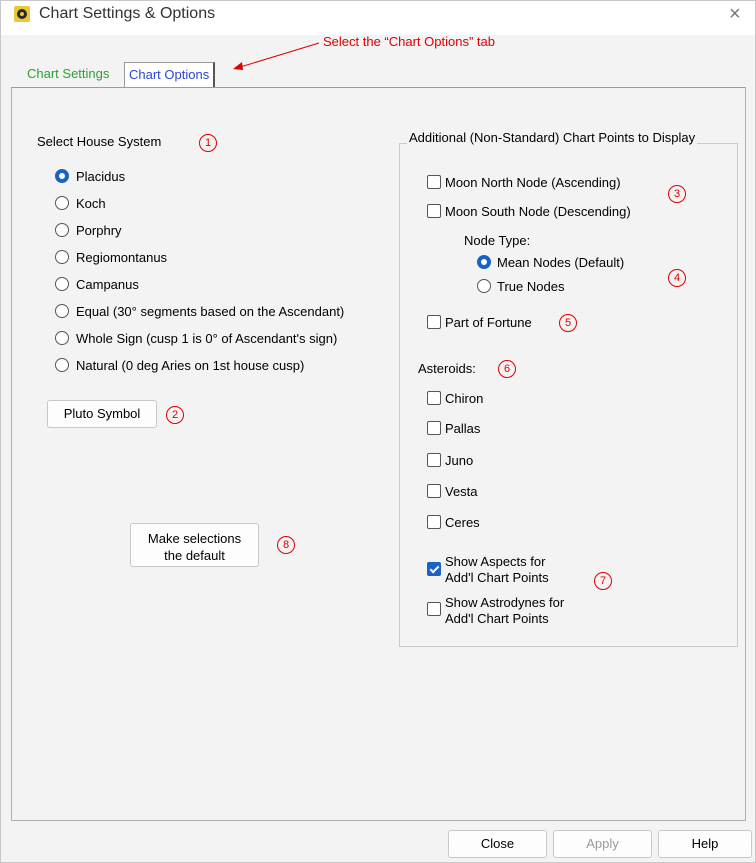  What do you see at coordinates (62, 176) in the screenshot?
I see `radio-placidus` at bounding box center [62, 176].